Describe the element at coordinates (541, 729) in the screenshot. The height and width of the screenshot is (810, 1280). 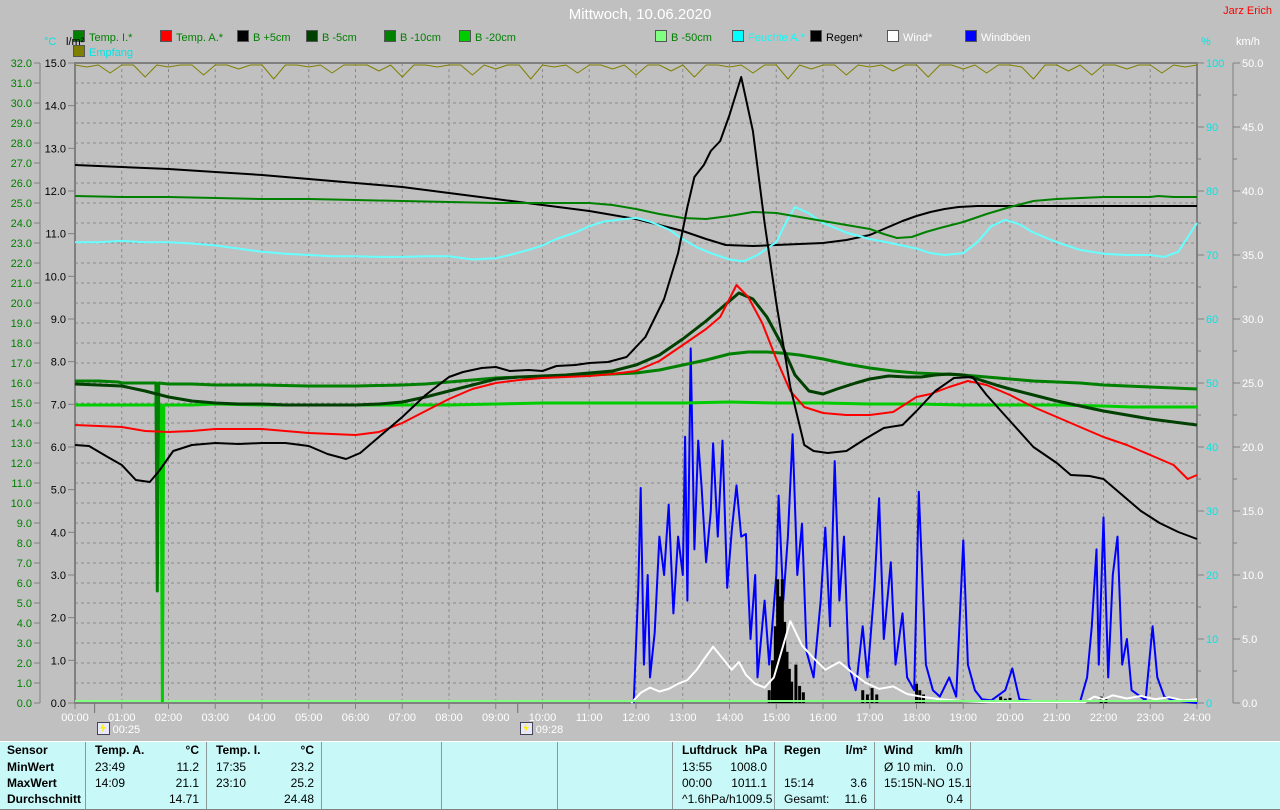
I see `event-marker: 09:28` at that location.